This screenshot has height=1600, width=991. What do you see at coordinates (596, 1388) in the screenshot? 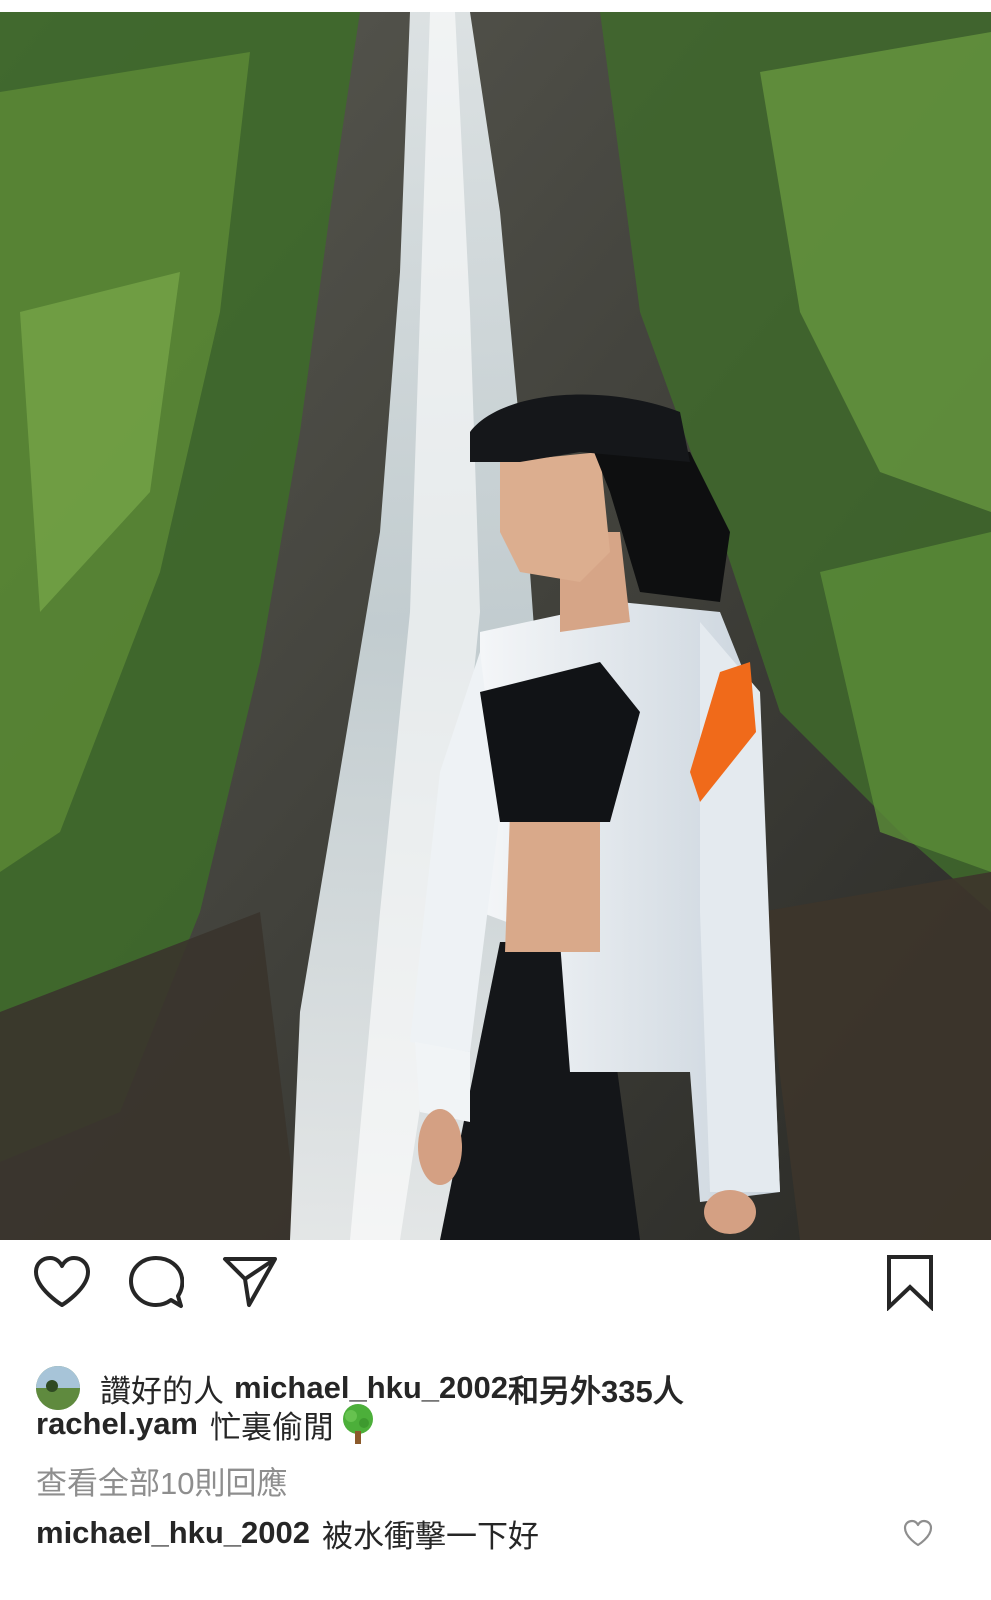
I see `likes-others-link: 和另外335人` at bounding box center [596, 1388].